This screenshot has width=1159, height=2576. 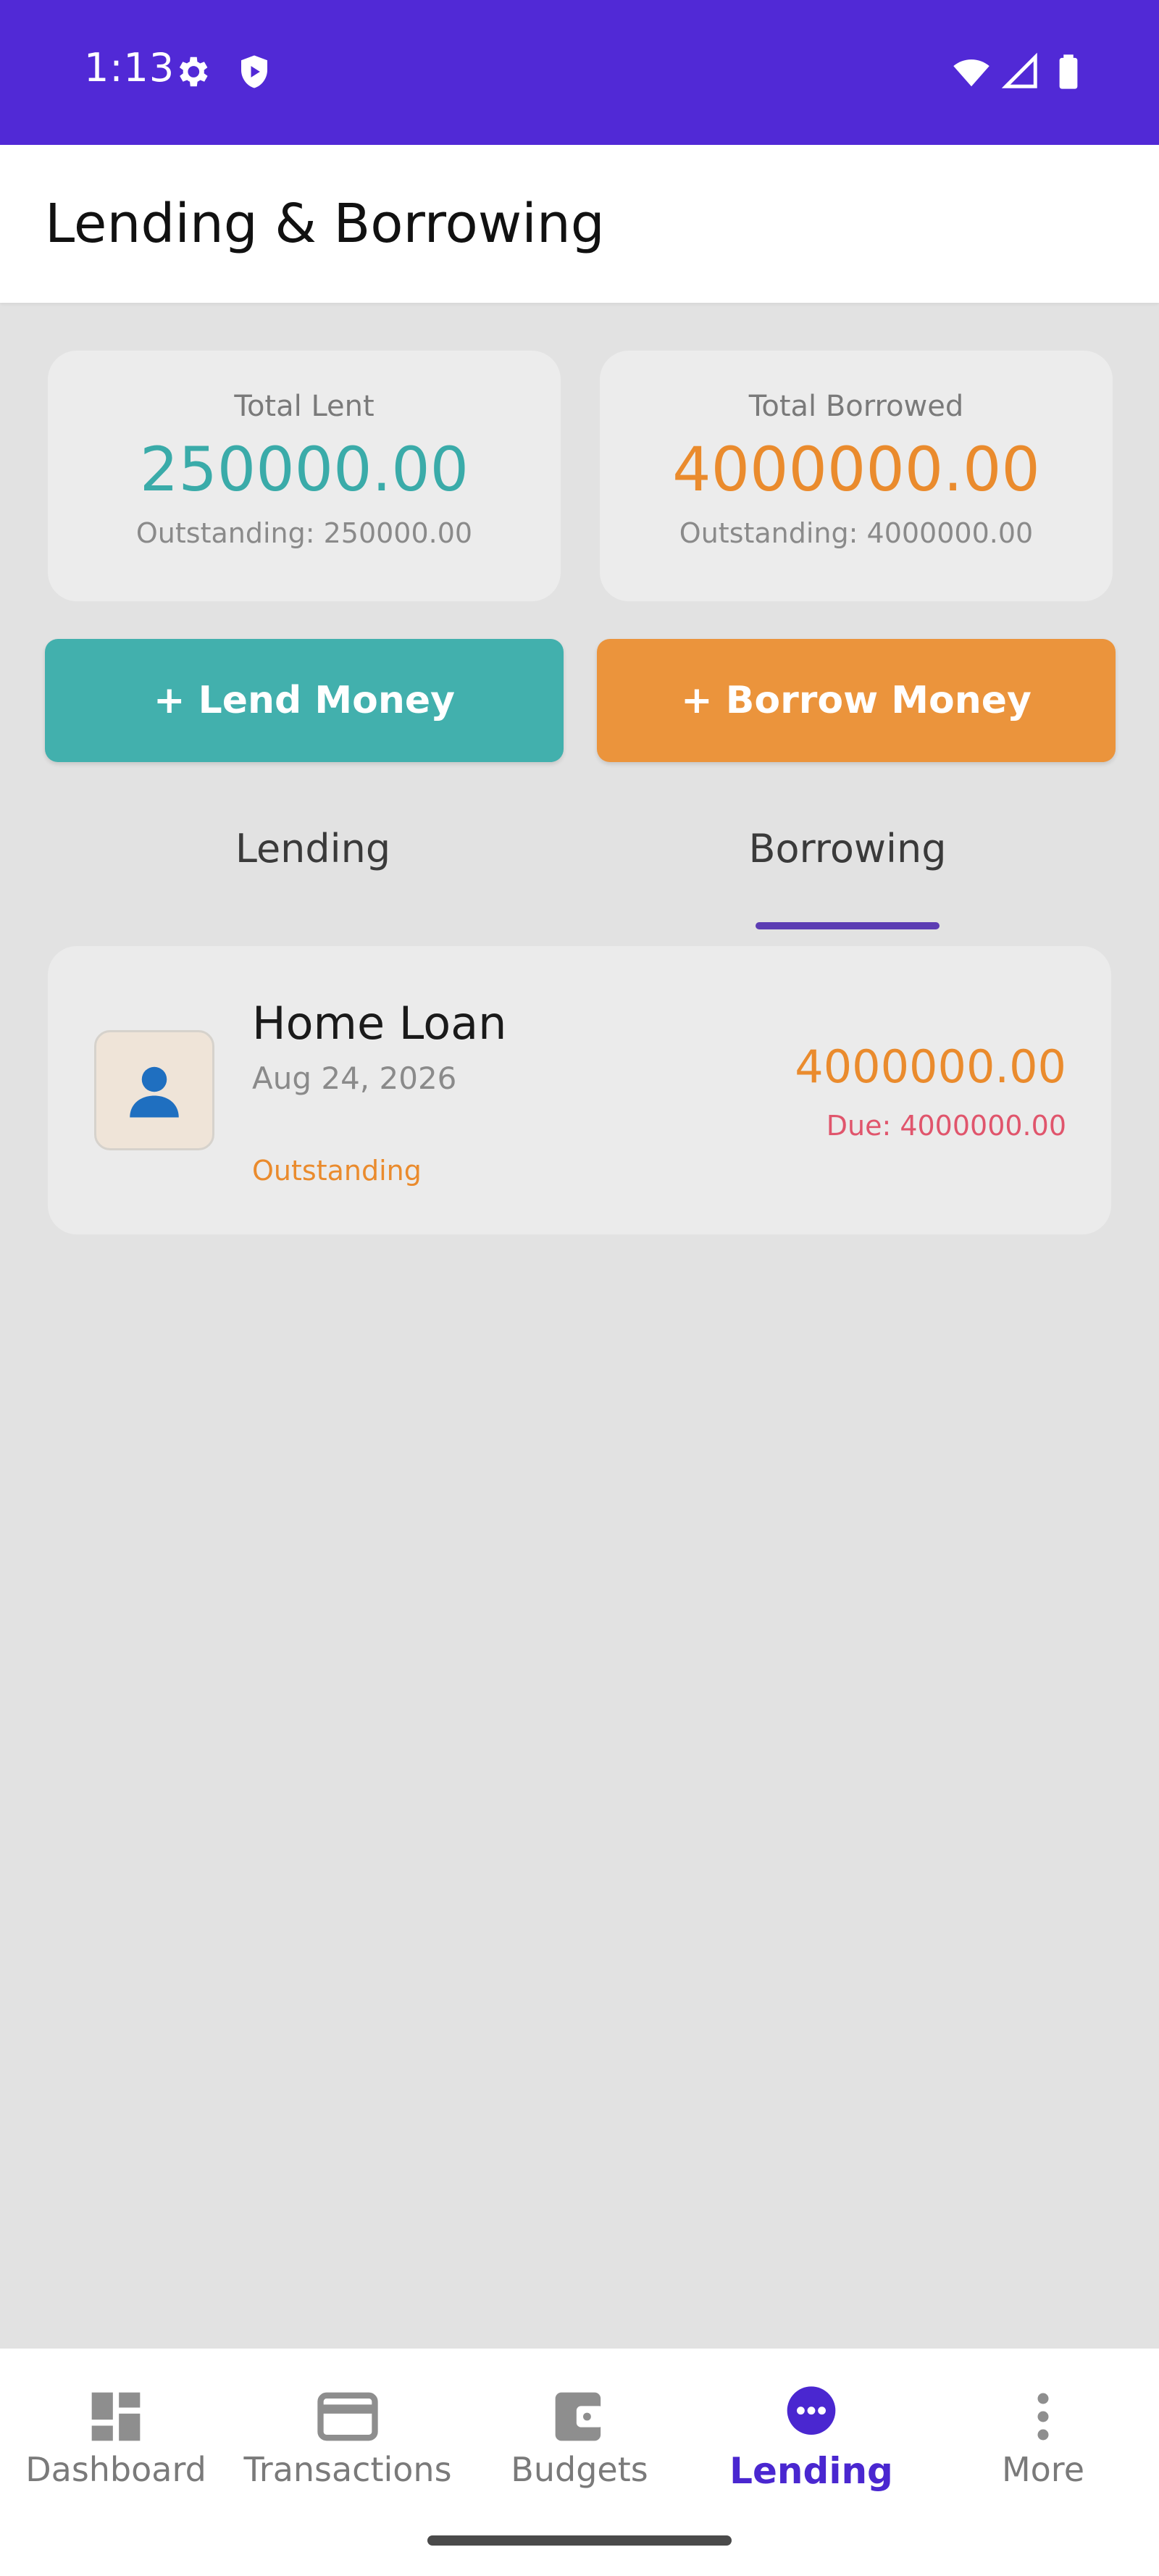 What do you see at coordinates (579, 72) in the screenshot?
I see `status-bar: 1:13` at bounding box center [579, 72].